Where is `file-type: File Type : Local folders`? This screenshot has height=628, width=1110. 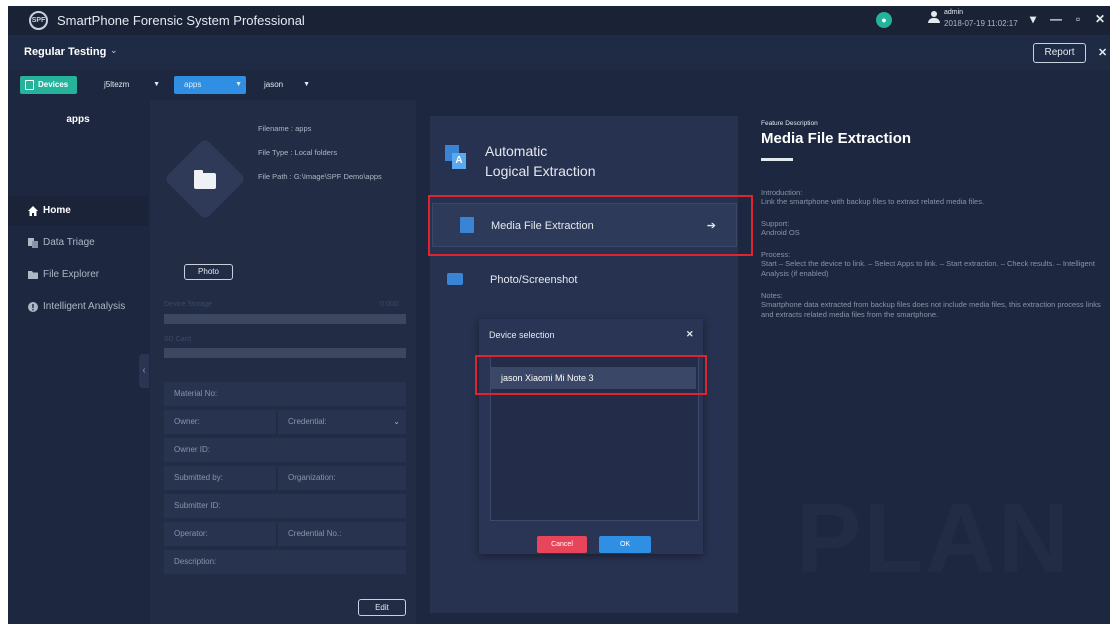 file-type: File Type : Local folders is located at coordinates (298, 152).